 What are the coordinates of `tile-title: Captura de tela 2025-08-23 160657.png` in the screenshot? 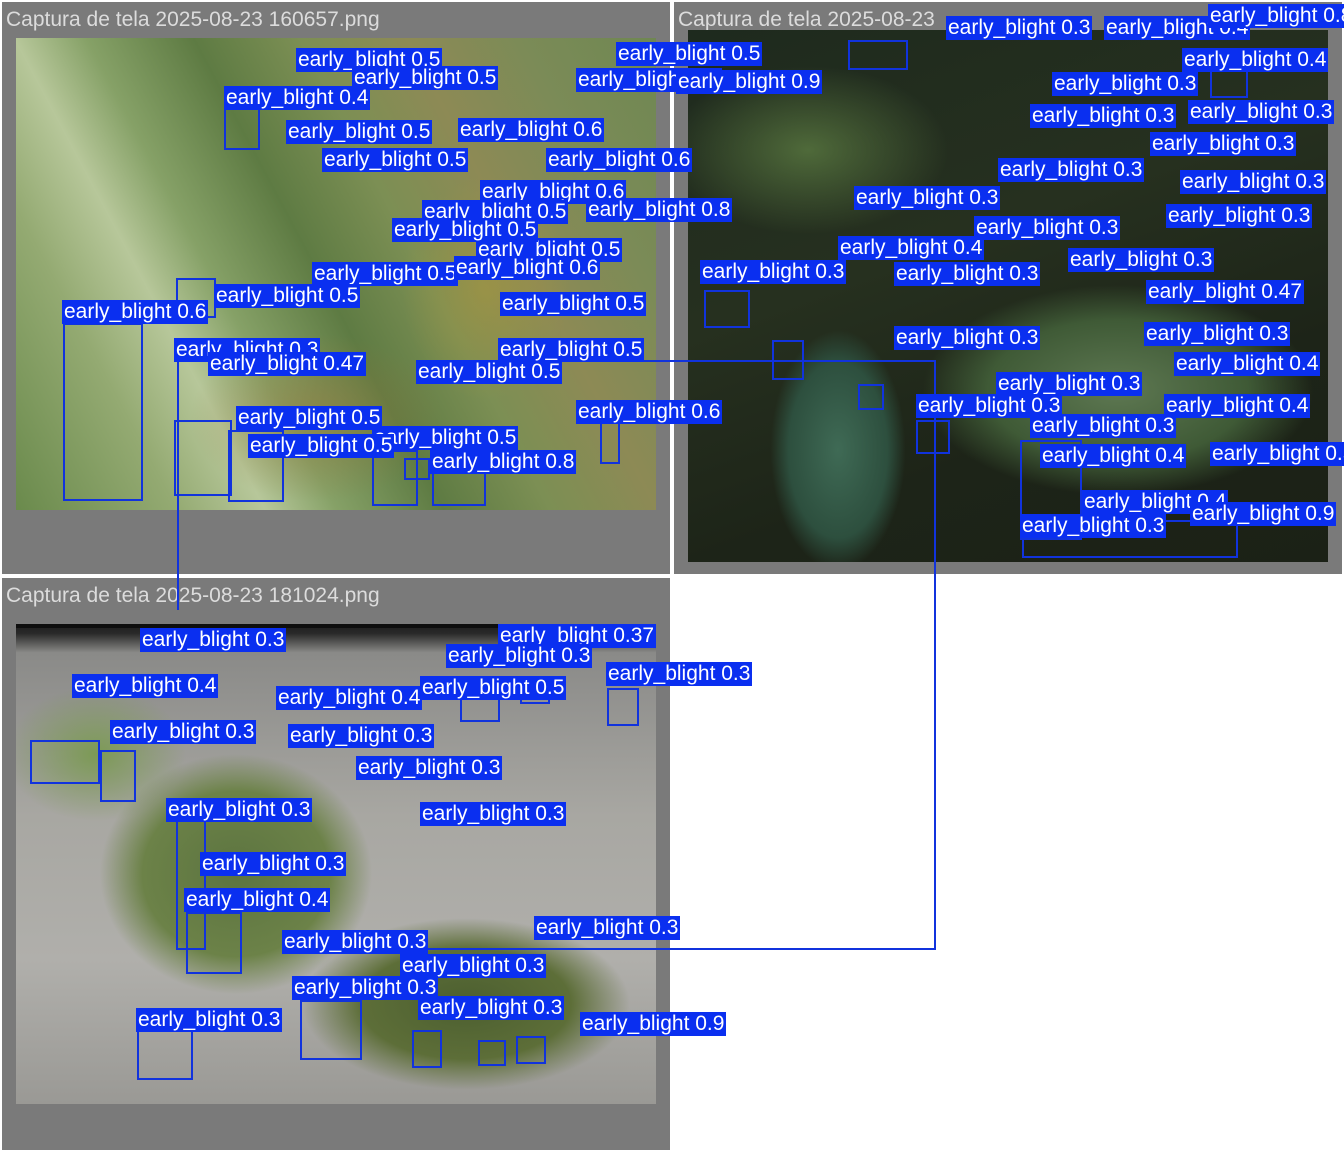 It's located at (193, 19).